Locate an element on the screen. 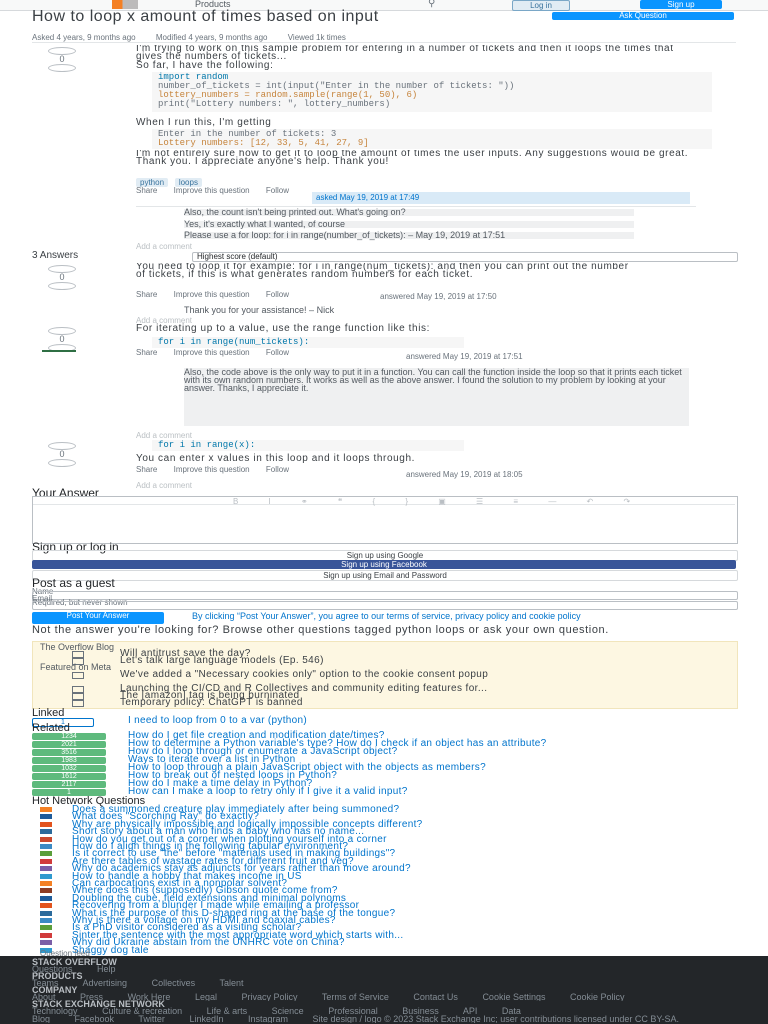 The width and height of the screenshot is (768, 1024). sort-select: Highest score (default) is located at coordinates (465, 257).